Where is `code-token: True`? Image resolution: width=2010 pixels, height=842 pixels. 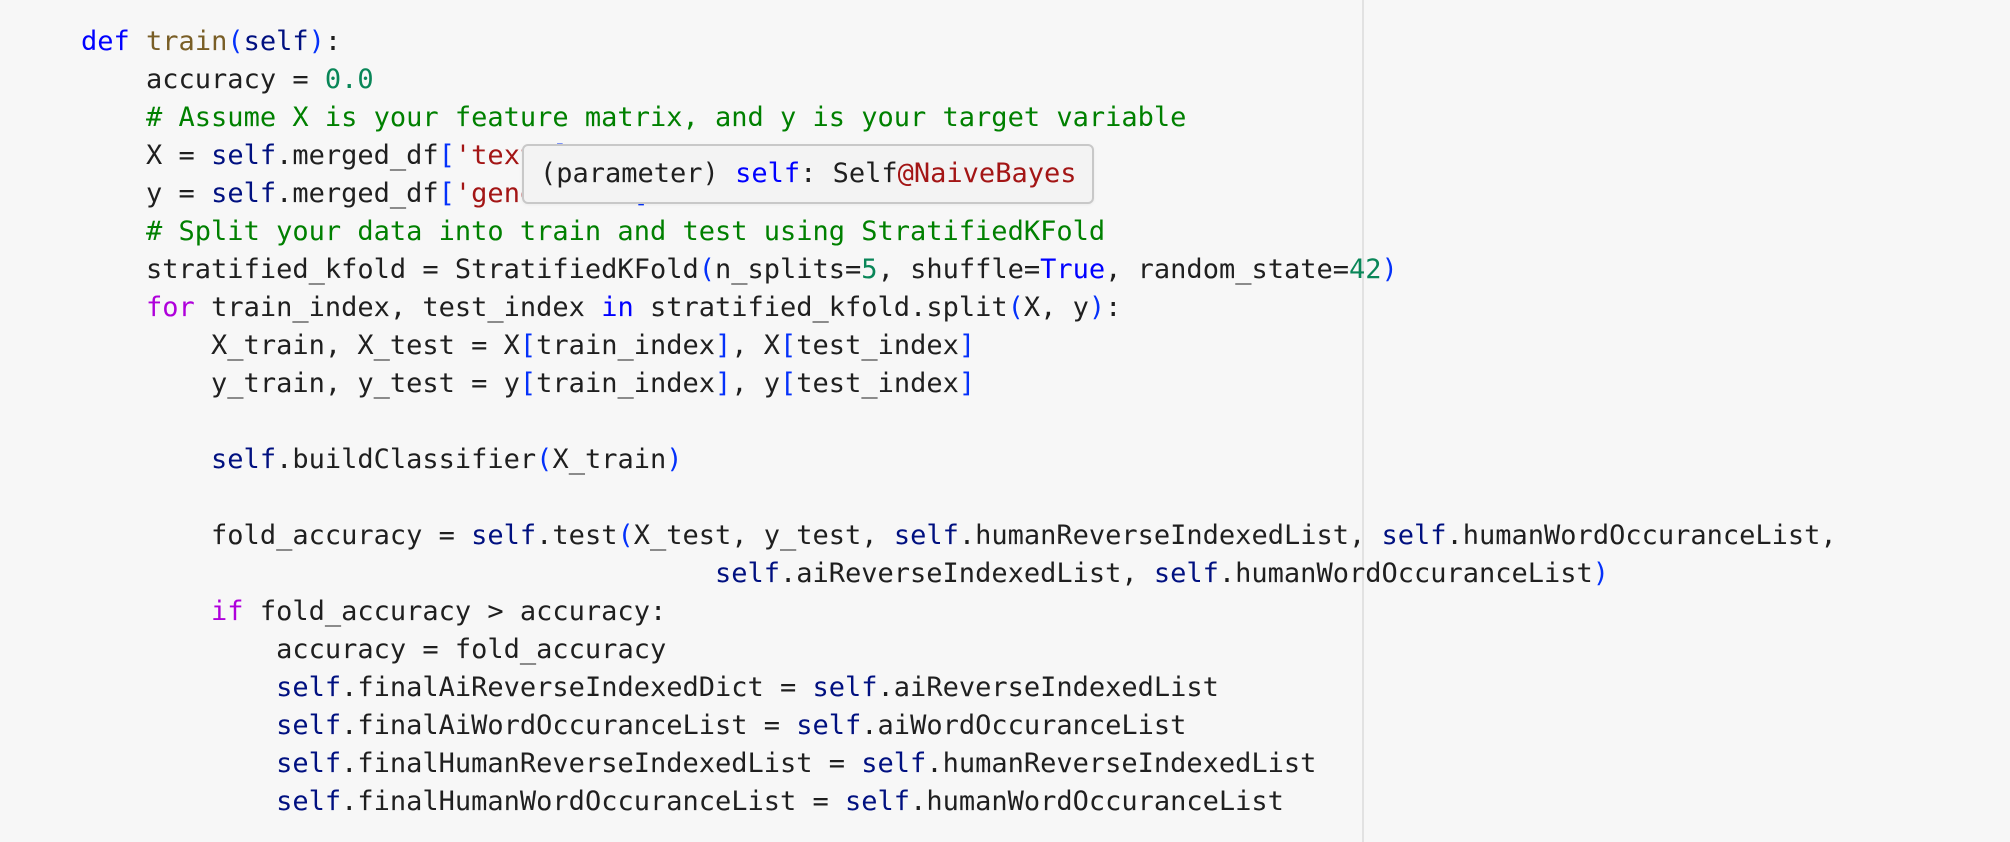 code-token: True is located at coordinates (1073, 269).